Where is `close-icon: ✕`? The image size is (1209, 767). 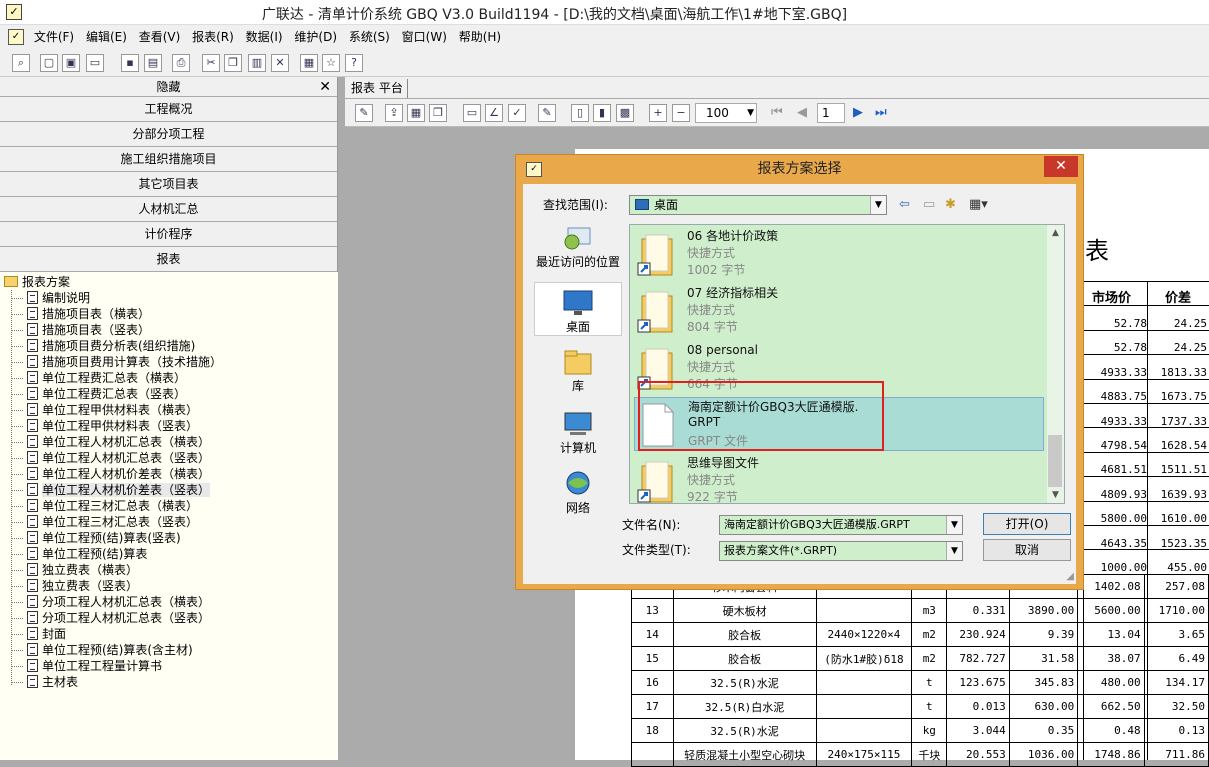
close-icon: ✕ is located at coordinates (325, 87).